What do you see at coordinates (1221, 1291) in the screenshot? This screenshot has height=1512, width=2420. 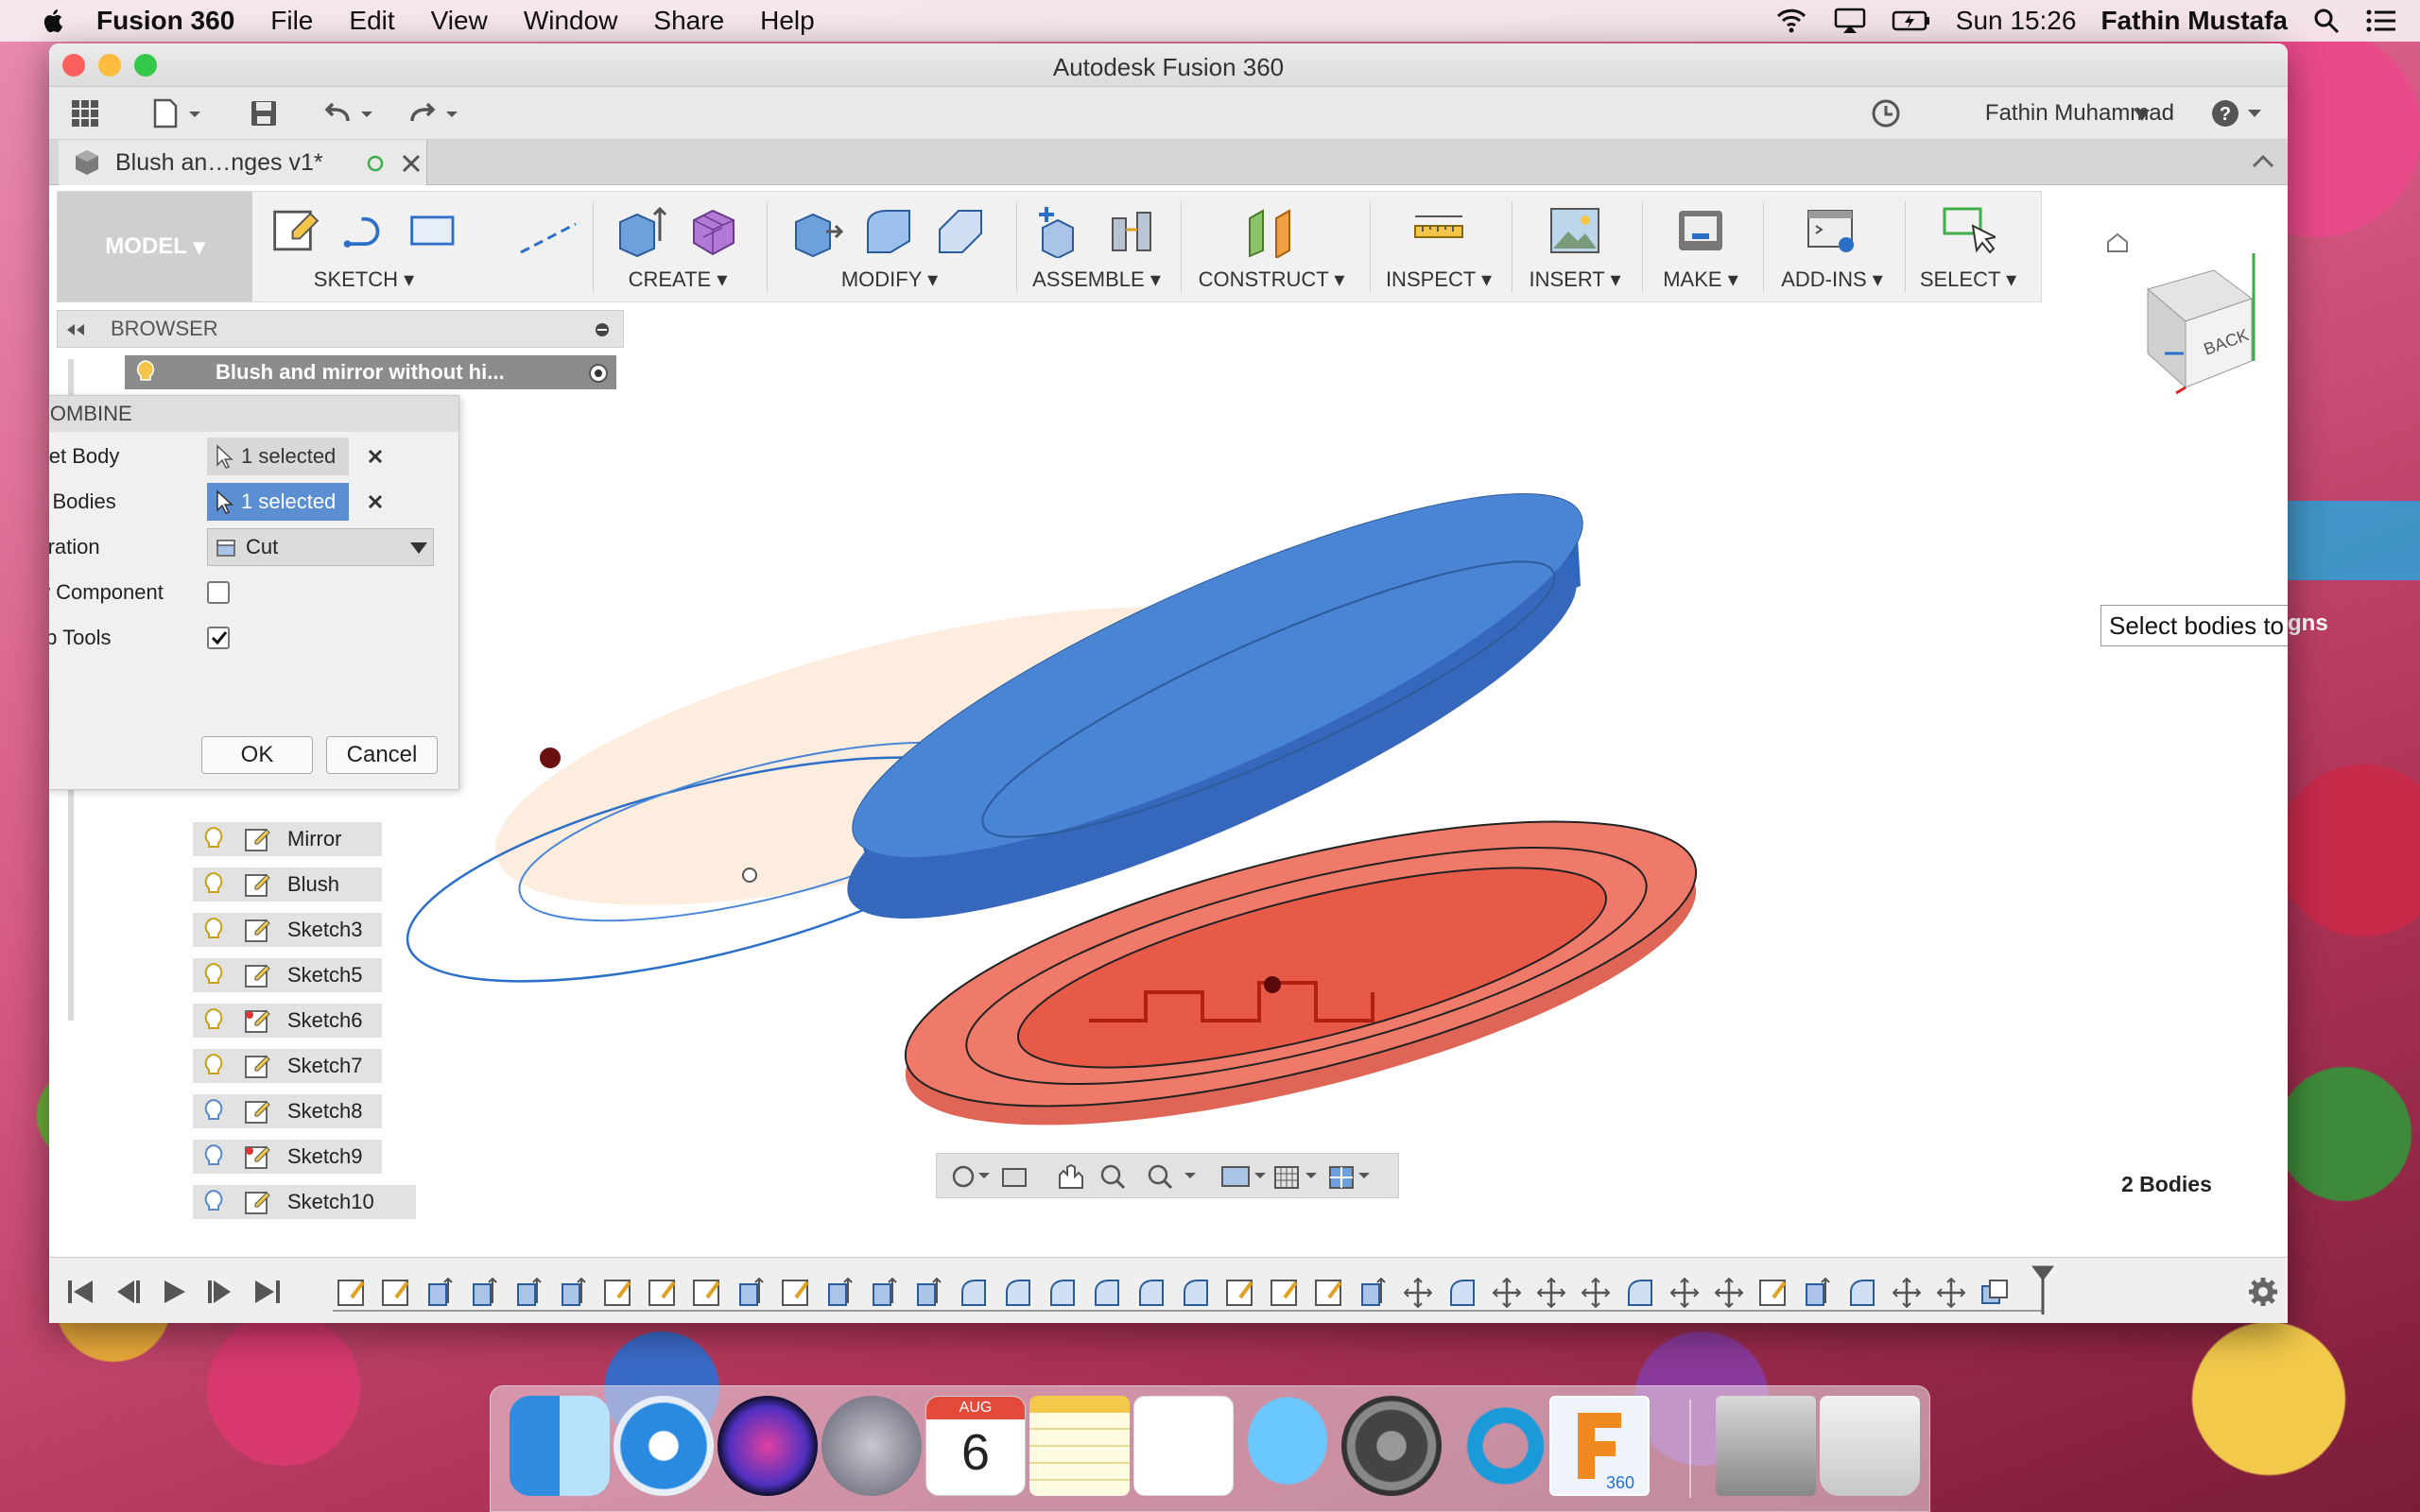 I see `timeline-features` at bounding box center [1221, 1291].